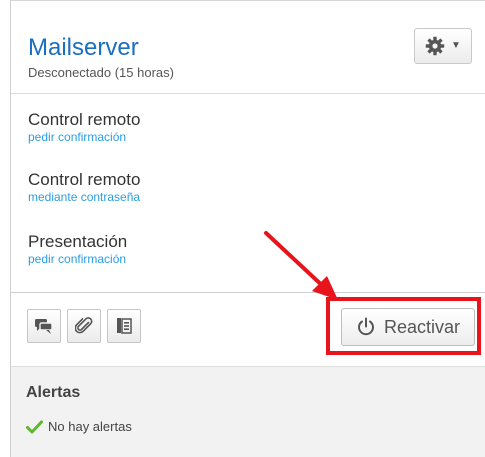  I want to click on list-item: Control remoto mediante contraseña, so click(84, 187).